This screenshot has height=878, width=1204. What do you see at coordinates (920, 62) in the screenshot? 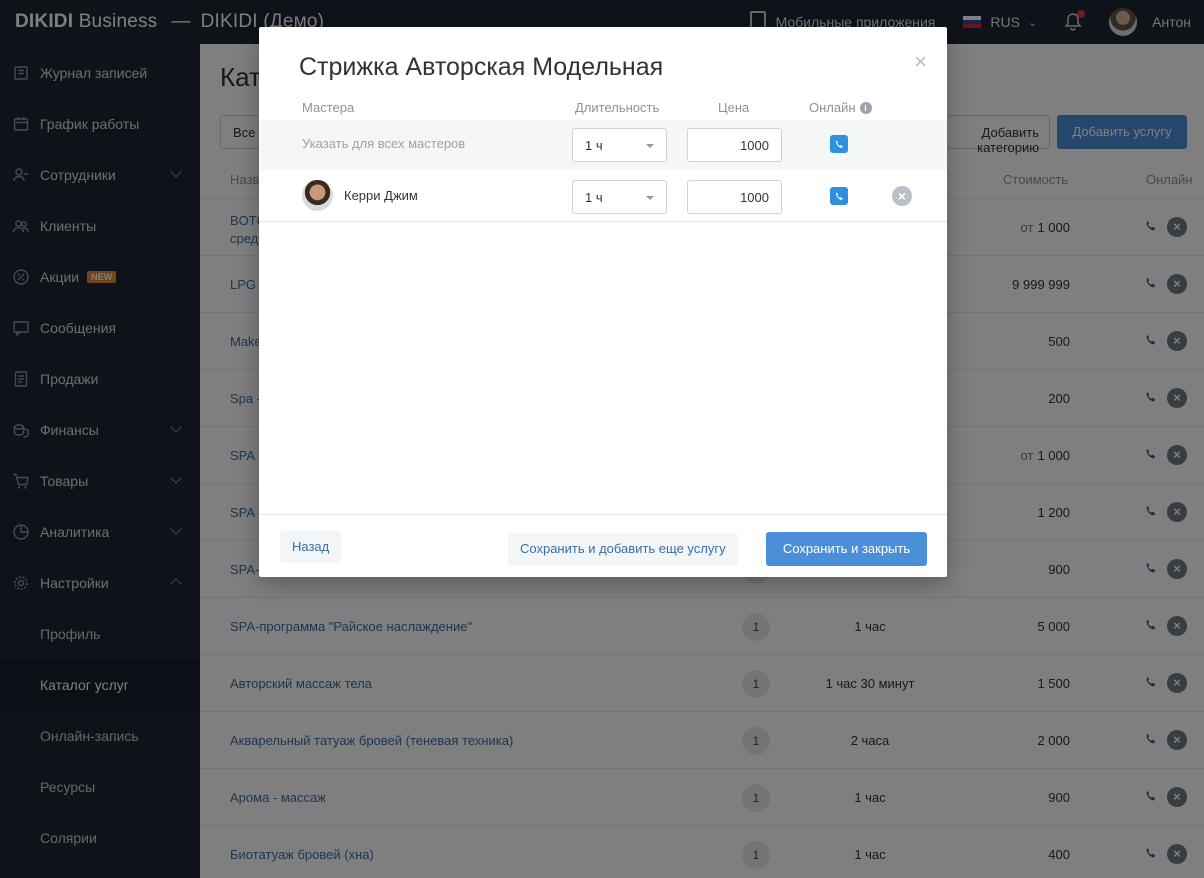
I see `close-icon: ×` at bounding box center [920, 62].